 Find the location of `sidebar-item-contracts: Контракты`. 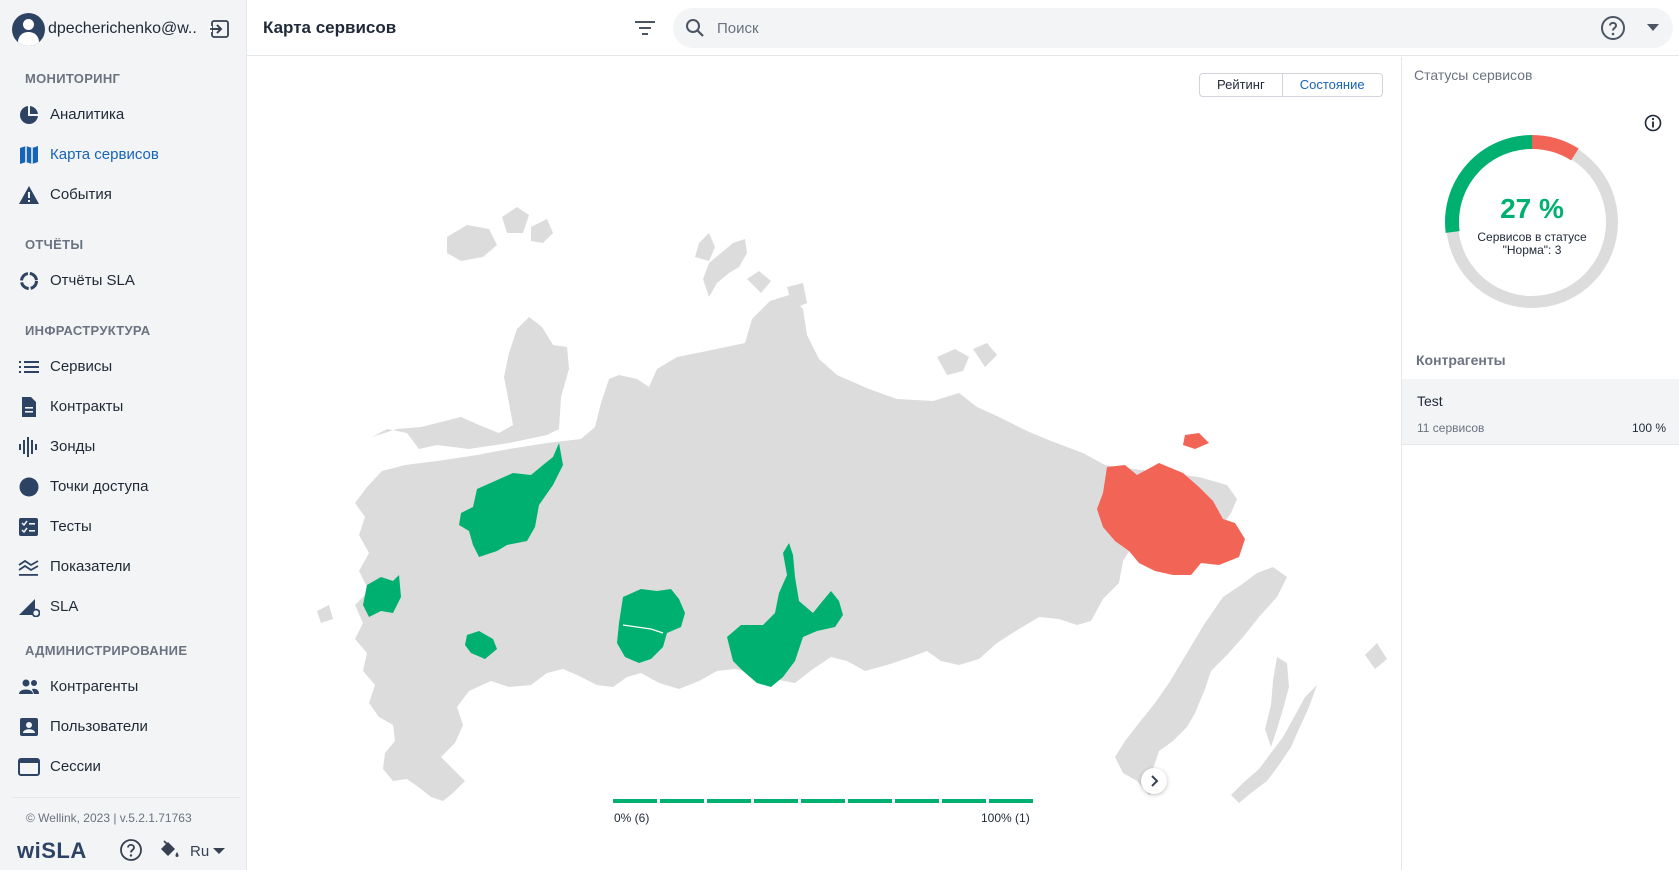

sidebar-item-contracts: Контракты is located at coordinates (123, 407).